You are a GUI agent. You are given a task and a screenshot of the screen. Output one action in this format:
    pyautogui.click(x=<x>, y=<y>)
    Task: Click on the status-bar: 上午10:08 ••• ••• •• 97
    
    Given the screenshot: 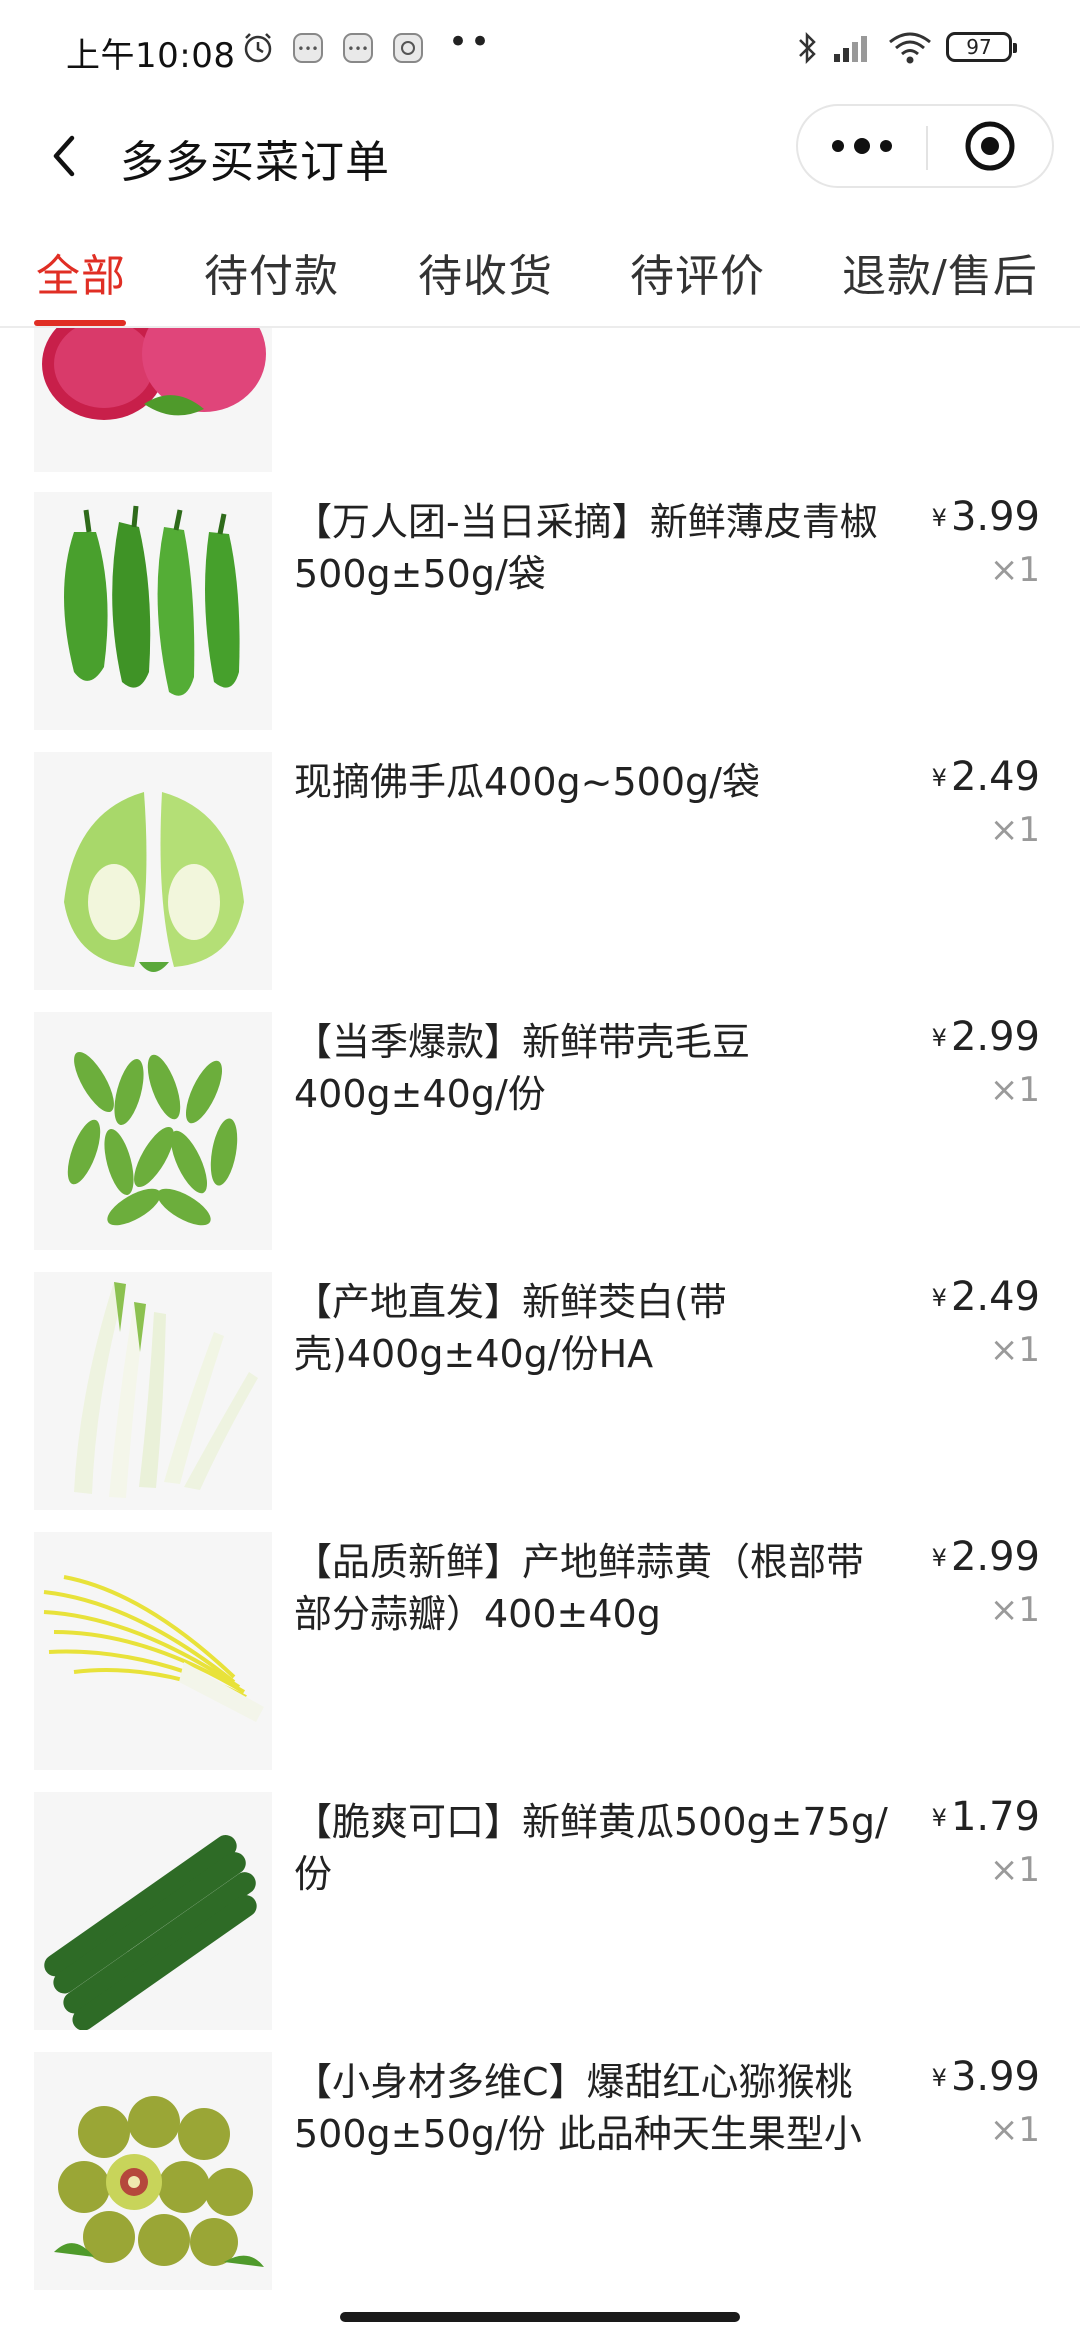 What is the action you would take?
    pyautogui.click(x=540, y=50)
    